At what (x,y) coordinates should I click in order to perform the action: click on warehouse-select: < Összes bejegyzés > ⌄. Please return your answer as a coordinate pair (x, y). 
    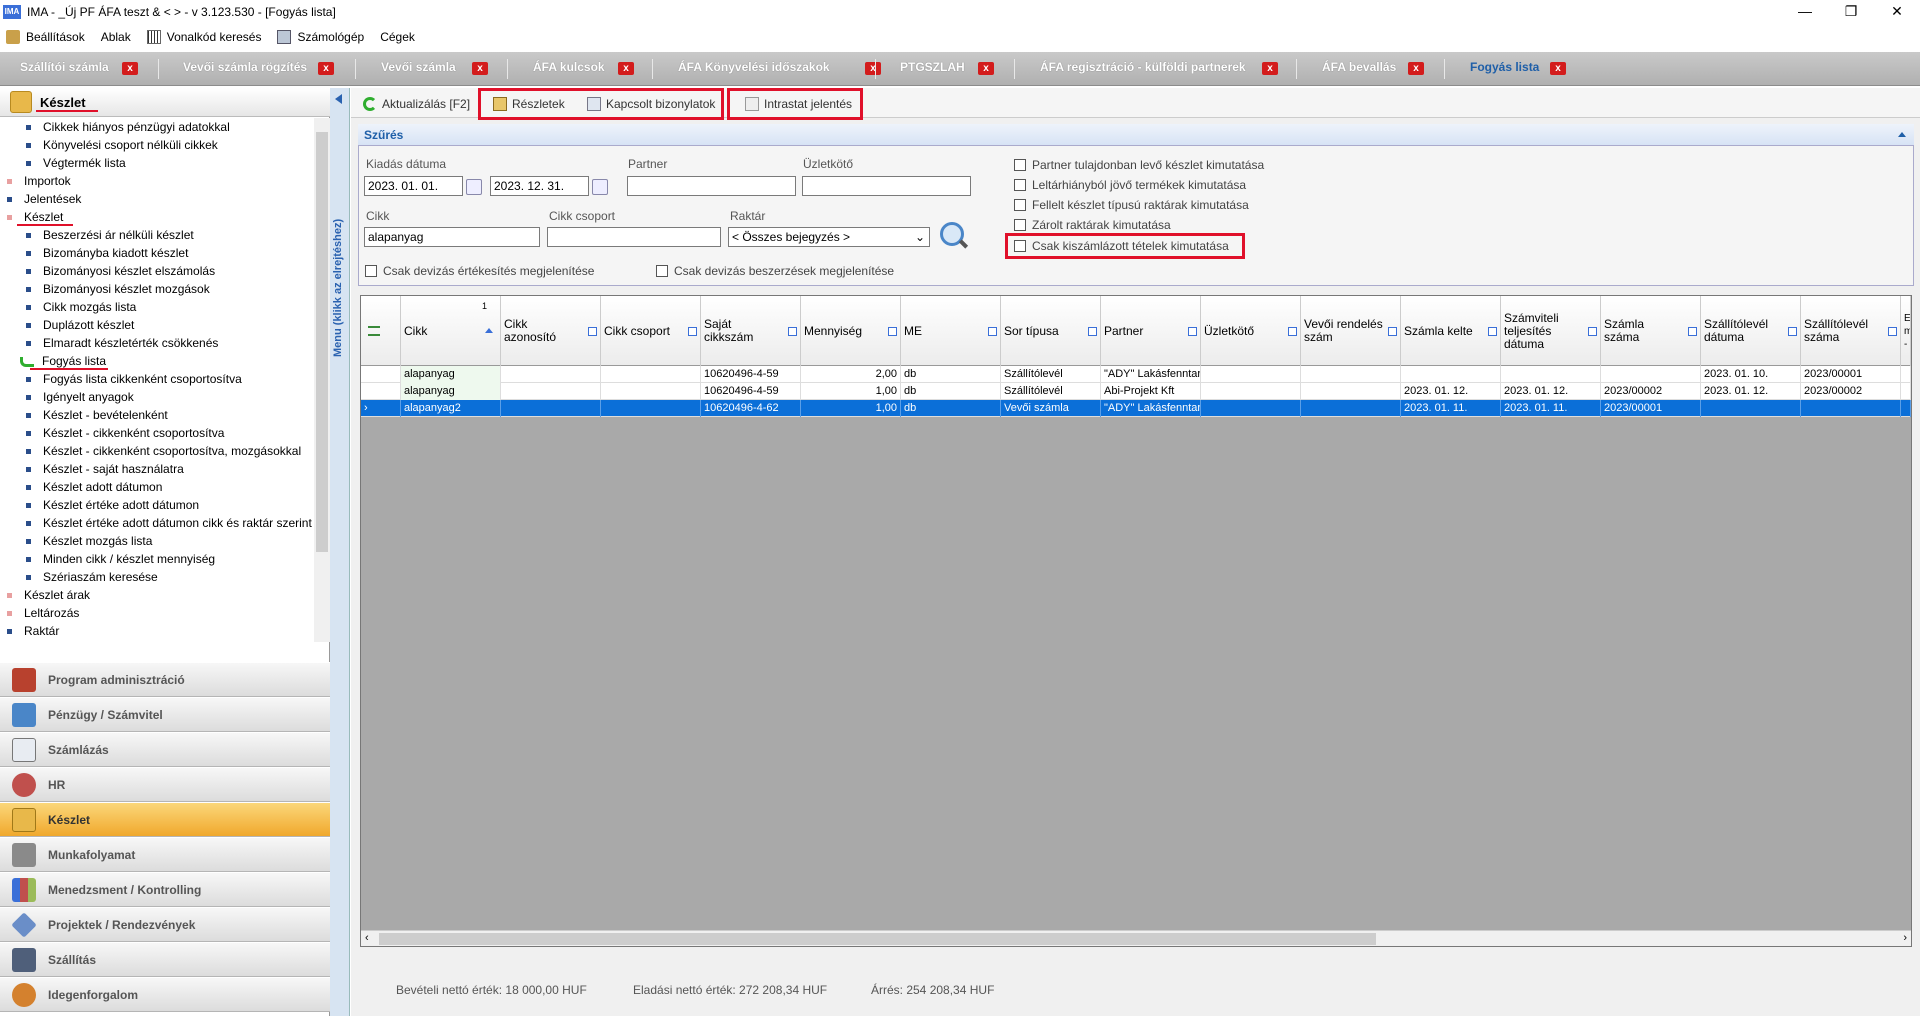
    Looking at the image, I should click on (829, 237).